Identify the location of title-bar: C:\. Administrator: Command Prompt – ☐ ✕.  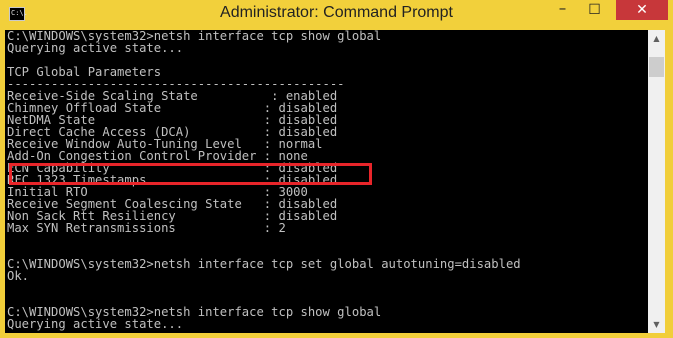
(336, 15).